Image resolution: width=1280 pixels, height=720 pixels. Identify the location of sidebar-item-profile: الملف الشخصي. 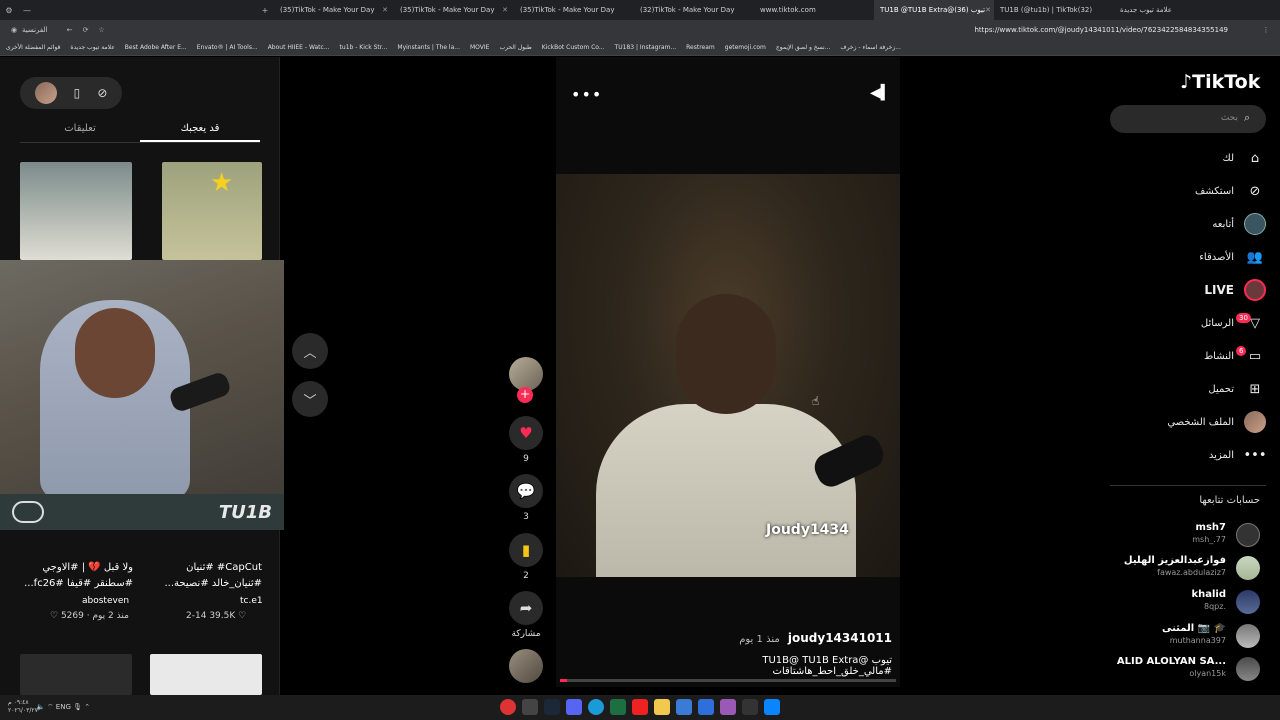
(1183, 422).